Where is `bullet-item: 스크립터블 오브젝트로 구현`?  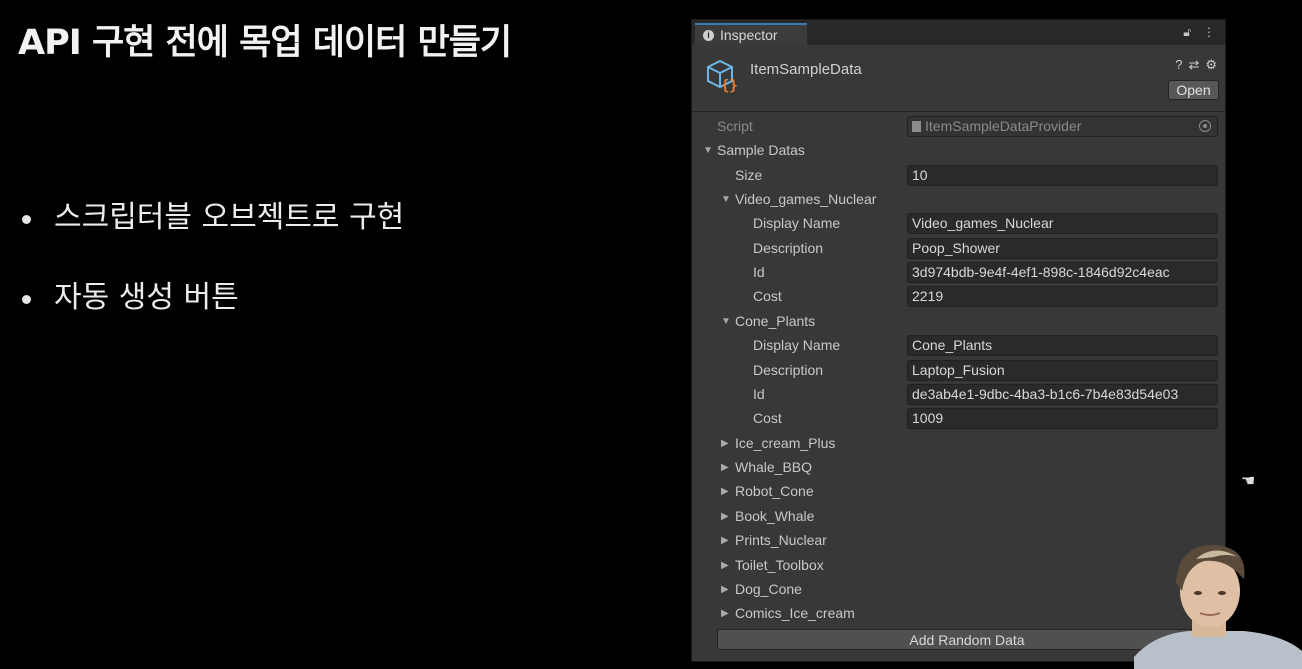
bullet-item: 스크립터블 오브젝트로 구현 is located at coordinates (211, 218).